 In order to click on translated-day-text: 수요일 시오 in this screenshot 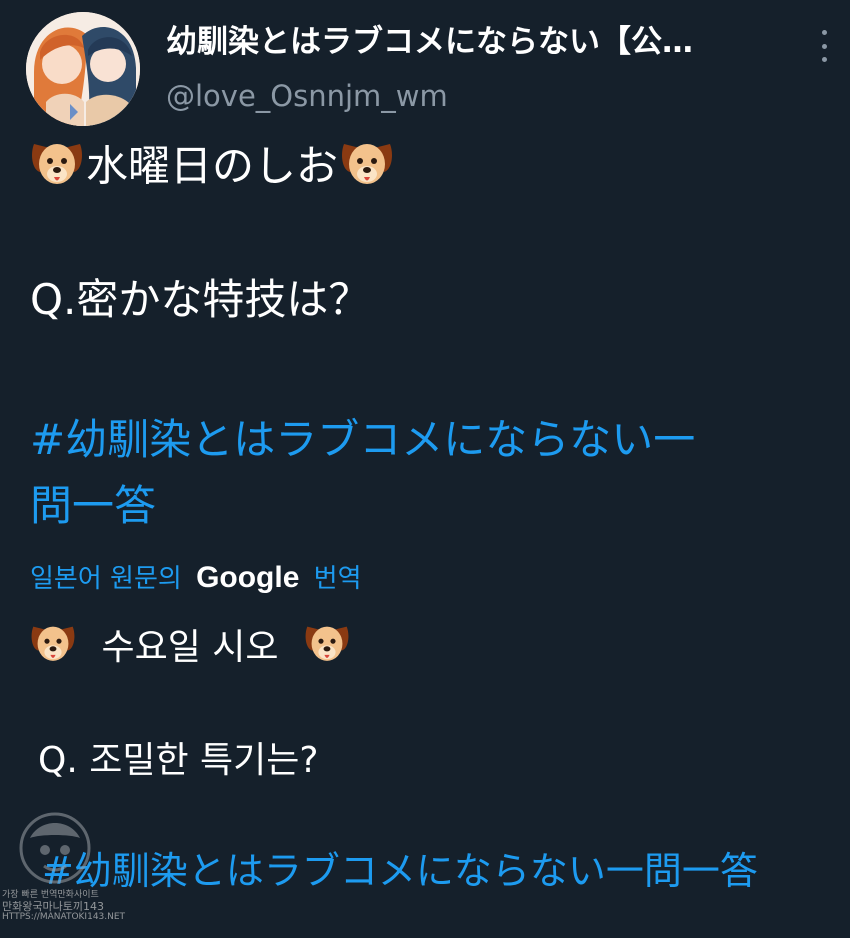, I will do `click(190, 647)`.